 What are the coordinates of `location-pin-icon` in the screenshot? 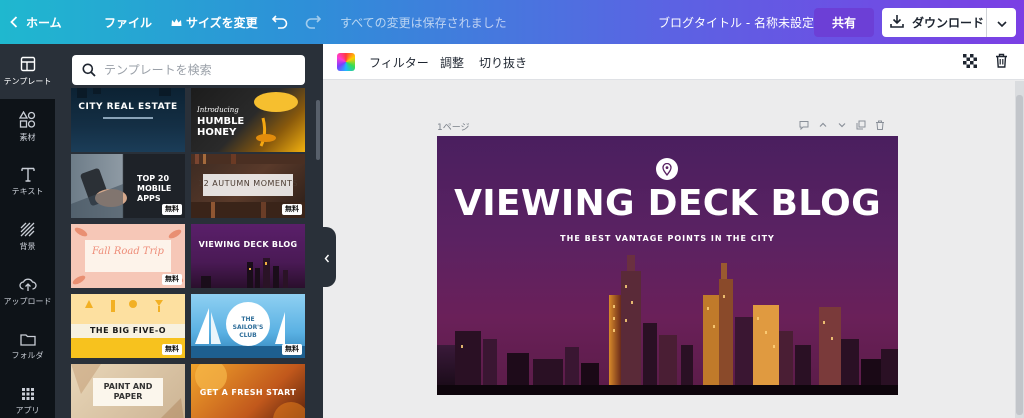 It's located at (667, 169).